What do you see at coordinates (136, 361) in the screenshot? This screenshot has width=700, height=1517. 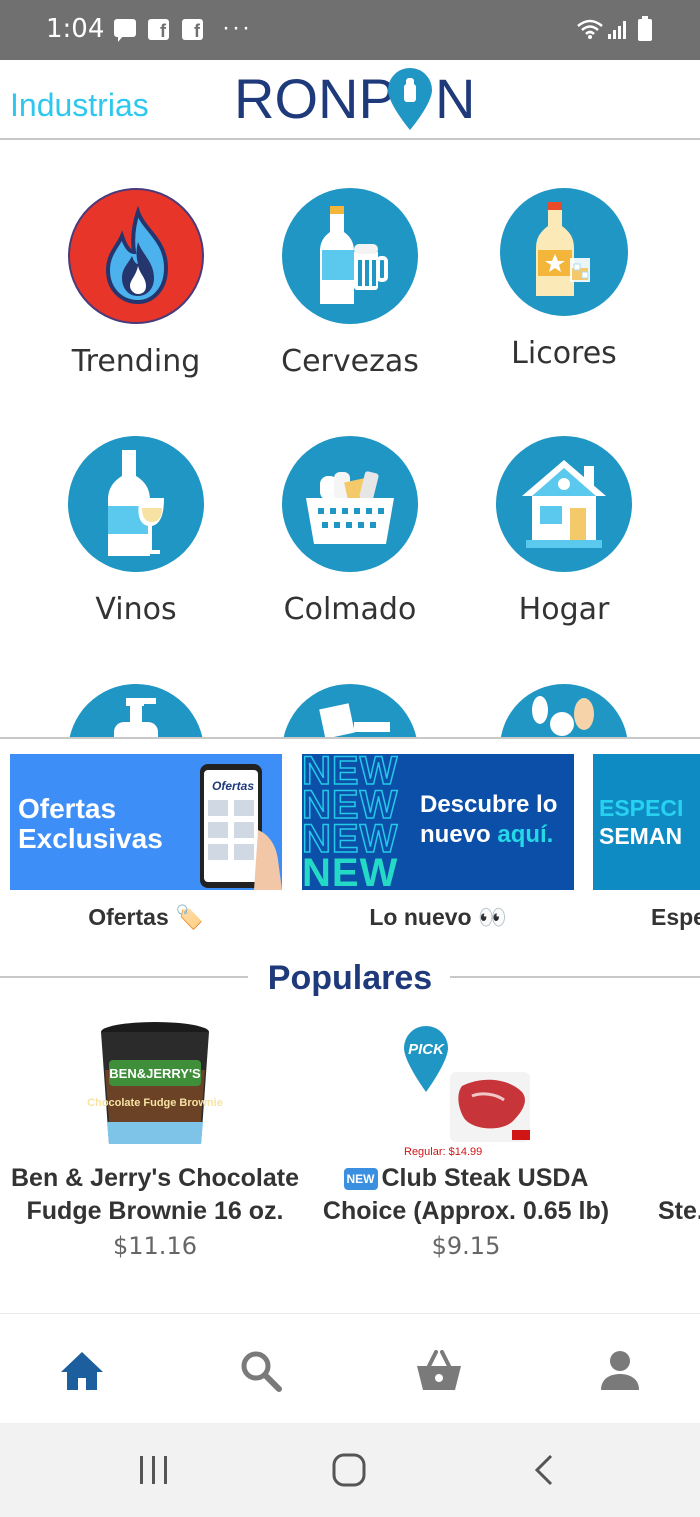 I see `category-label: Trending` at bounding box center [136, 361].